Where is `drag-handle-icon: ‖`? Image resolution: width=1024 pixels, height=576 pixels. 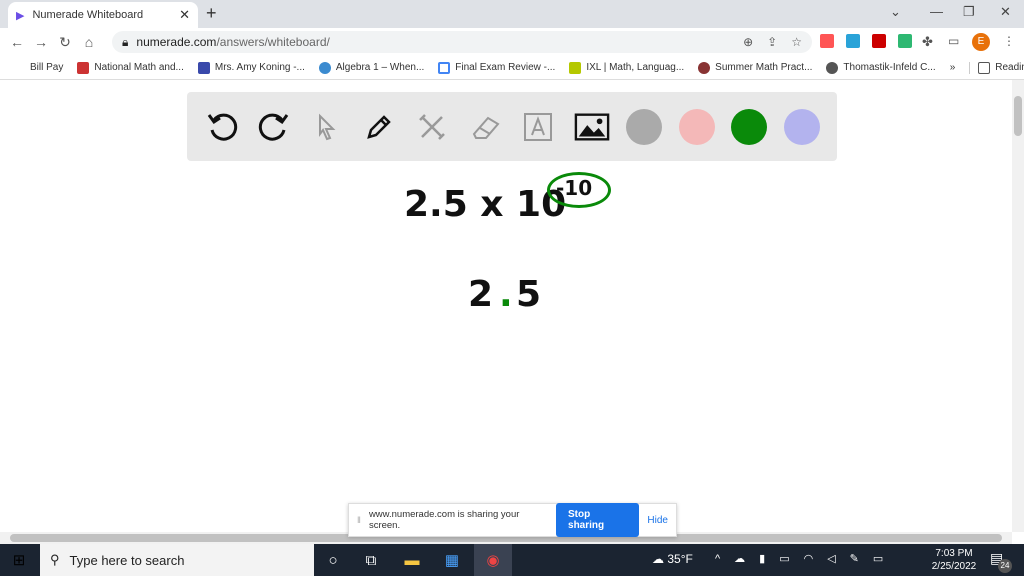 drag-handle-icon: ‖ is located at coordinates (359, 520).